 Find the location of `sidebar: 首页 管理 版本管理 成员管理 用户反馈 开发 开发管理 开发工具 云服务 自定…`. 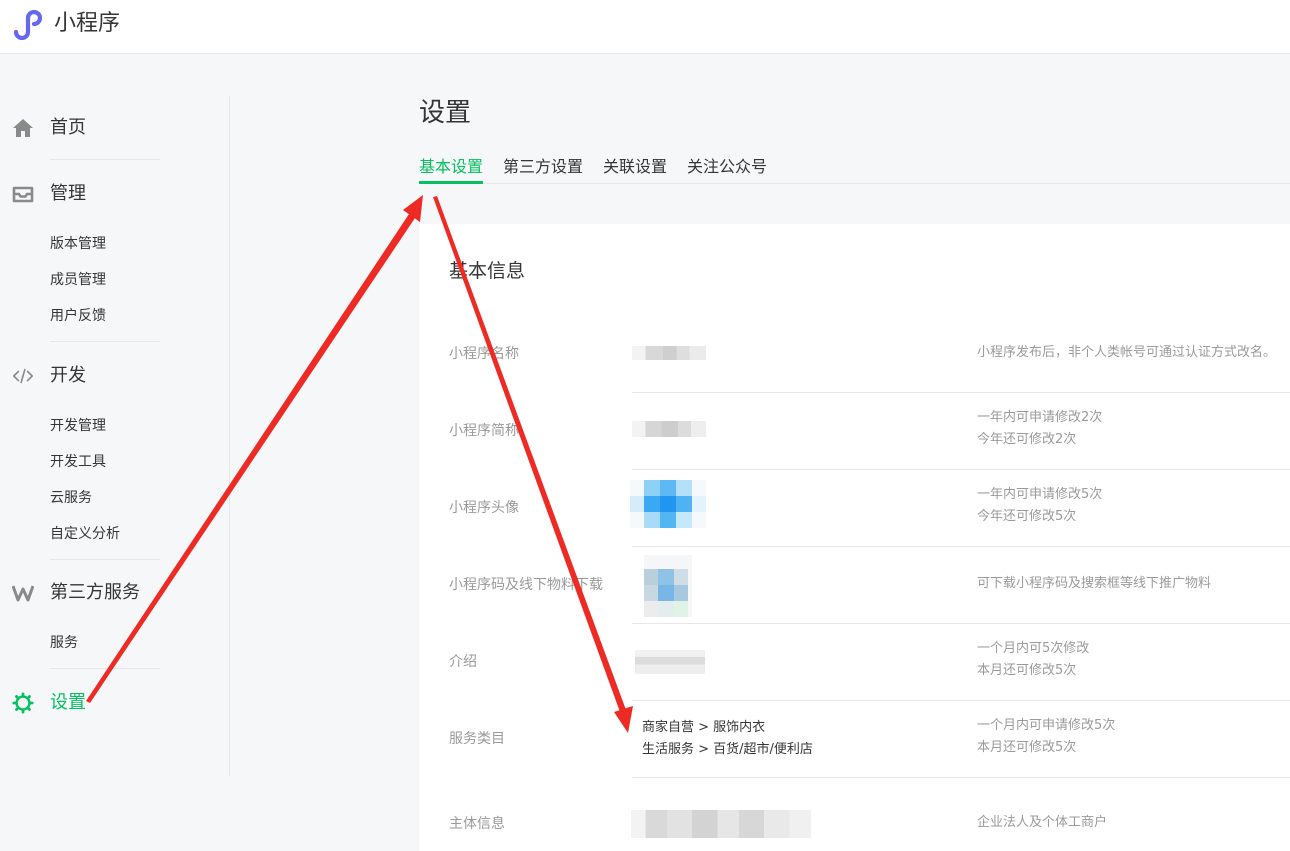

sidebar: 首页 管理 版本管理 成员管理 用户反馈 开发 开发管理 开发工具 云服务 自定… is located at coordinates (115, 436).